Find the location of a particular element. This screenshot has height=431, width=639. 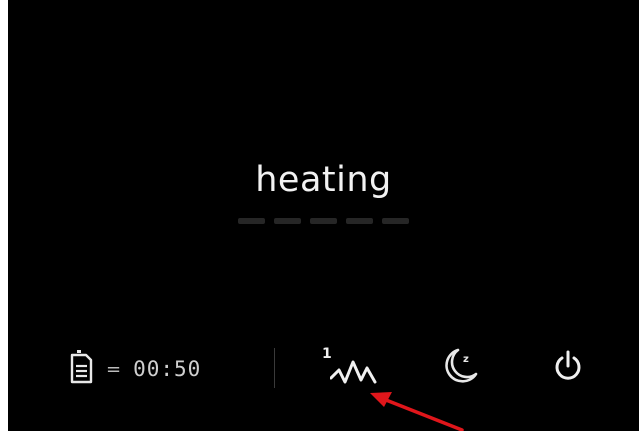

svg-text: z is located at coordinates (466, 359).